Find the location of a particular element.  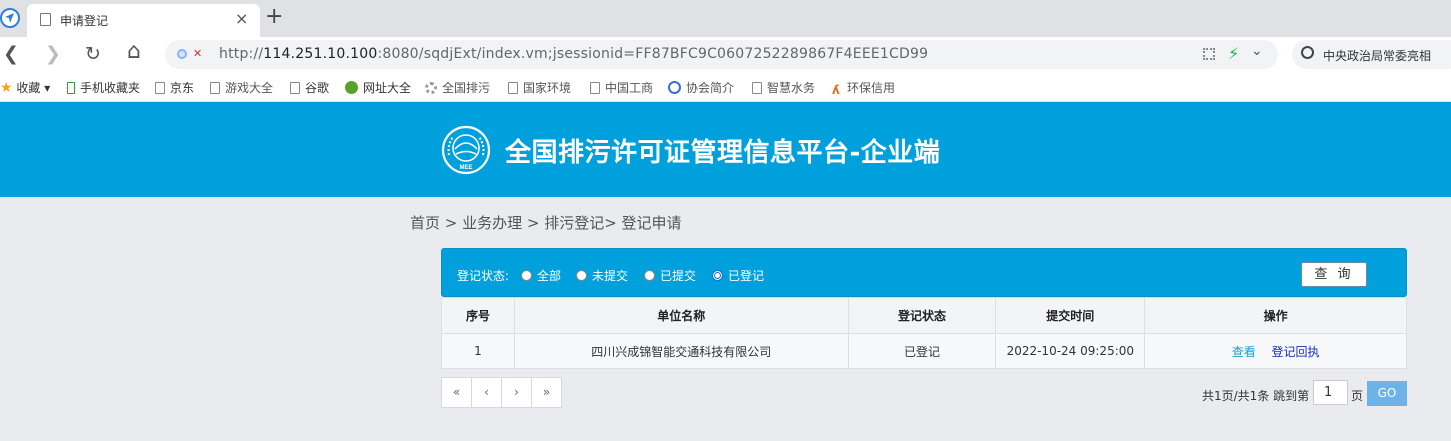

column-header-status: 登记状态 is located at coordinates (922, 315).